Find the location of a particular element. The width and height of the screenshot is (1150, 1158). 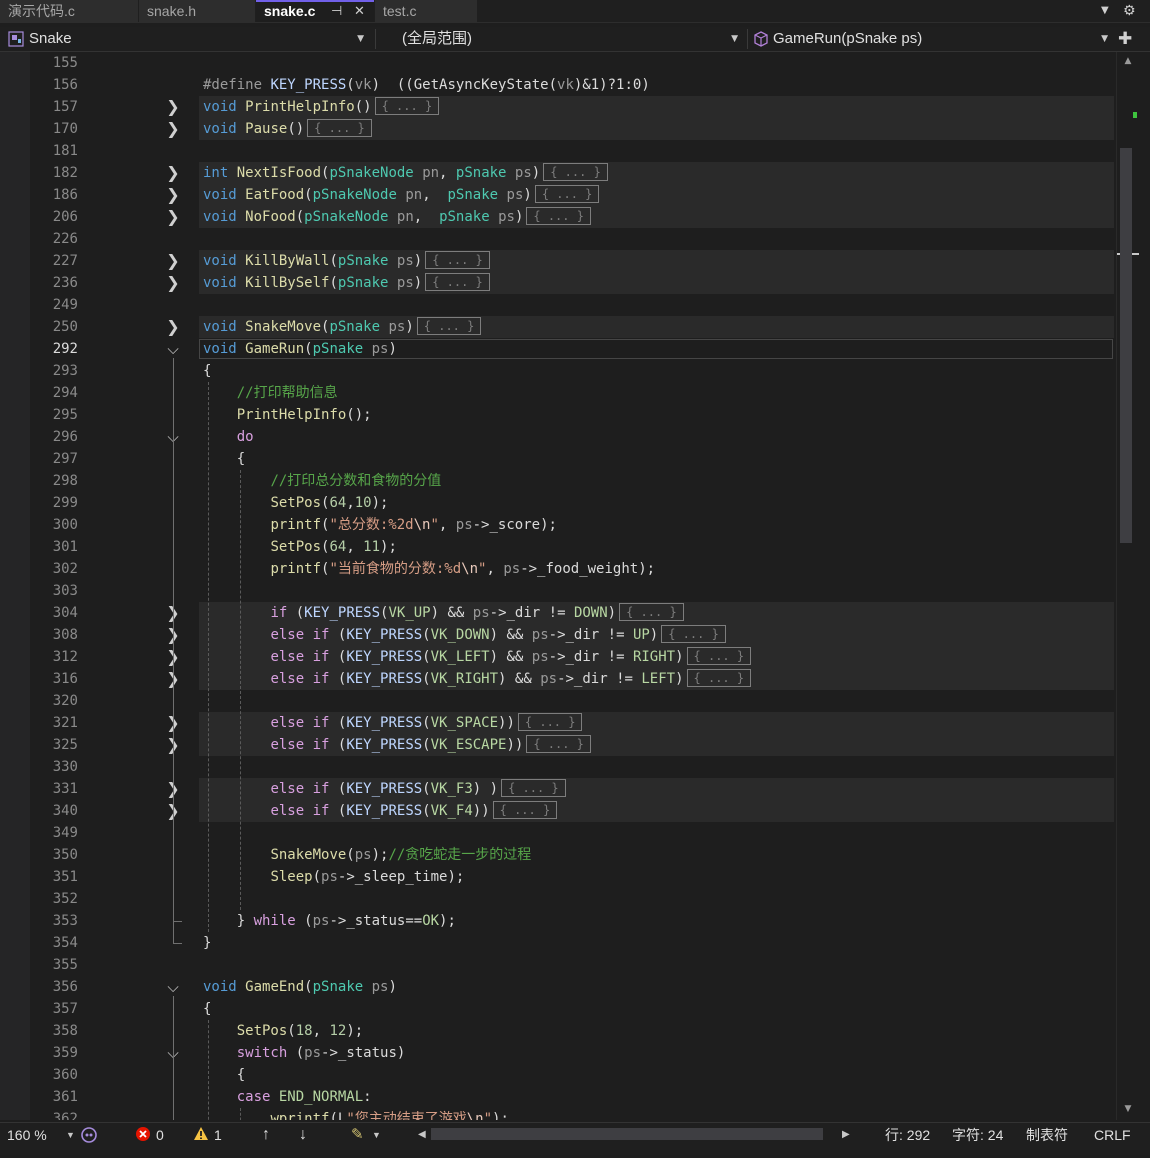

code-line: 354} is located at coordinates (558, 943).